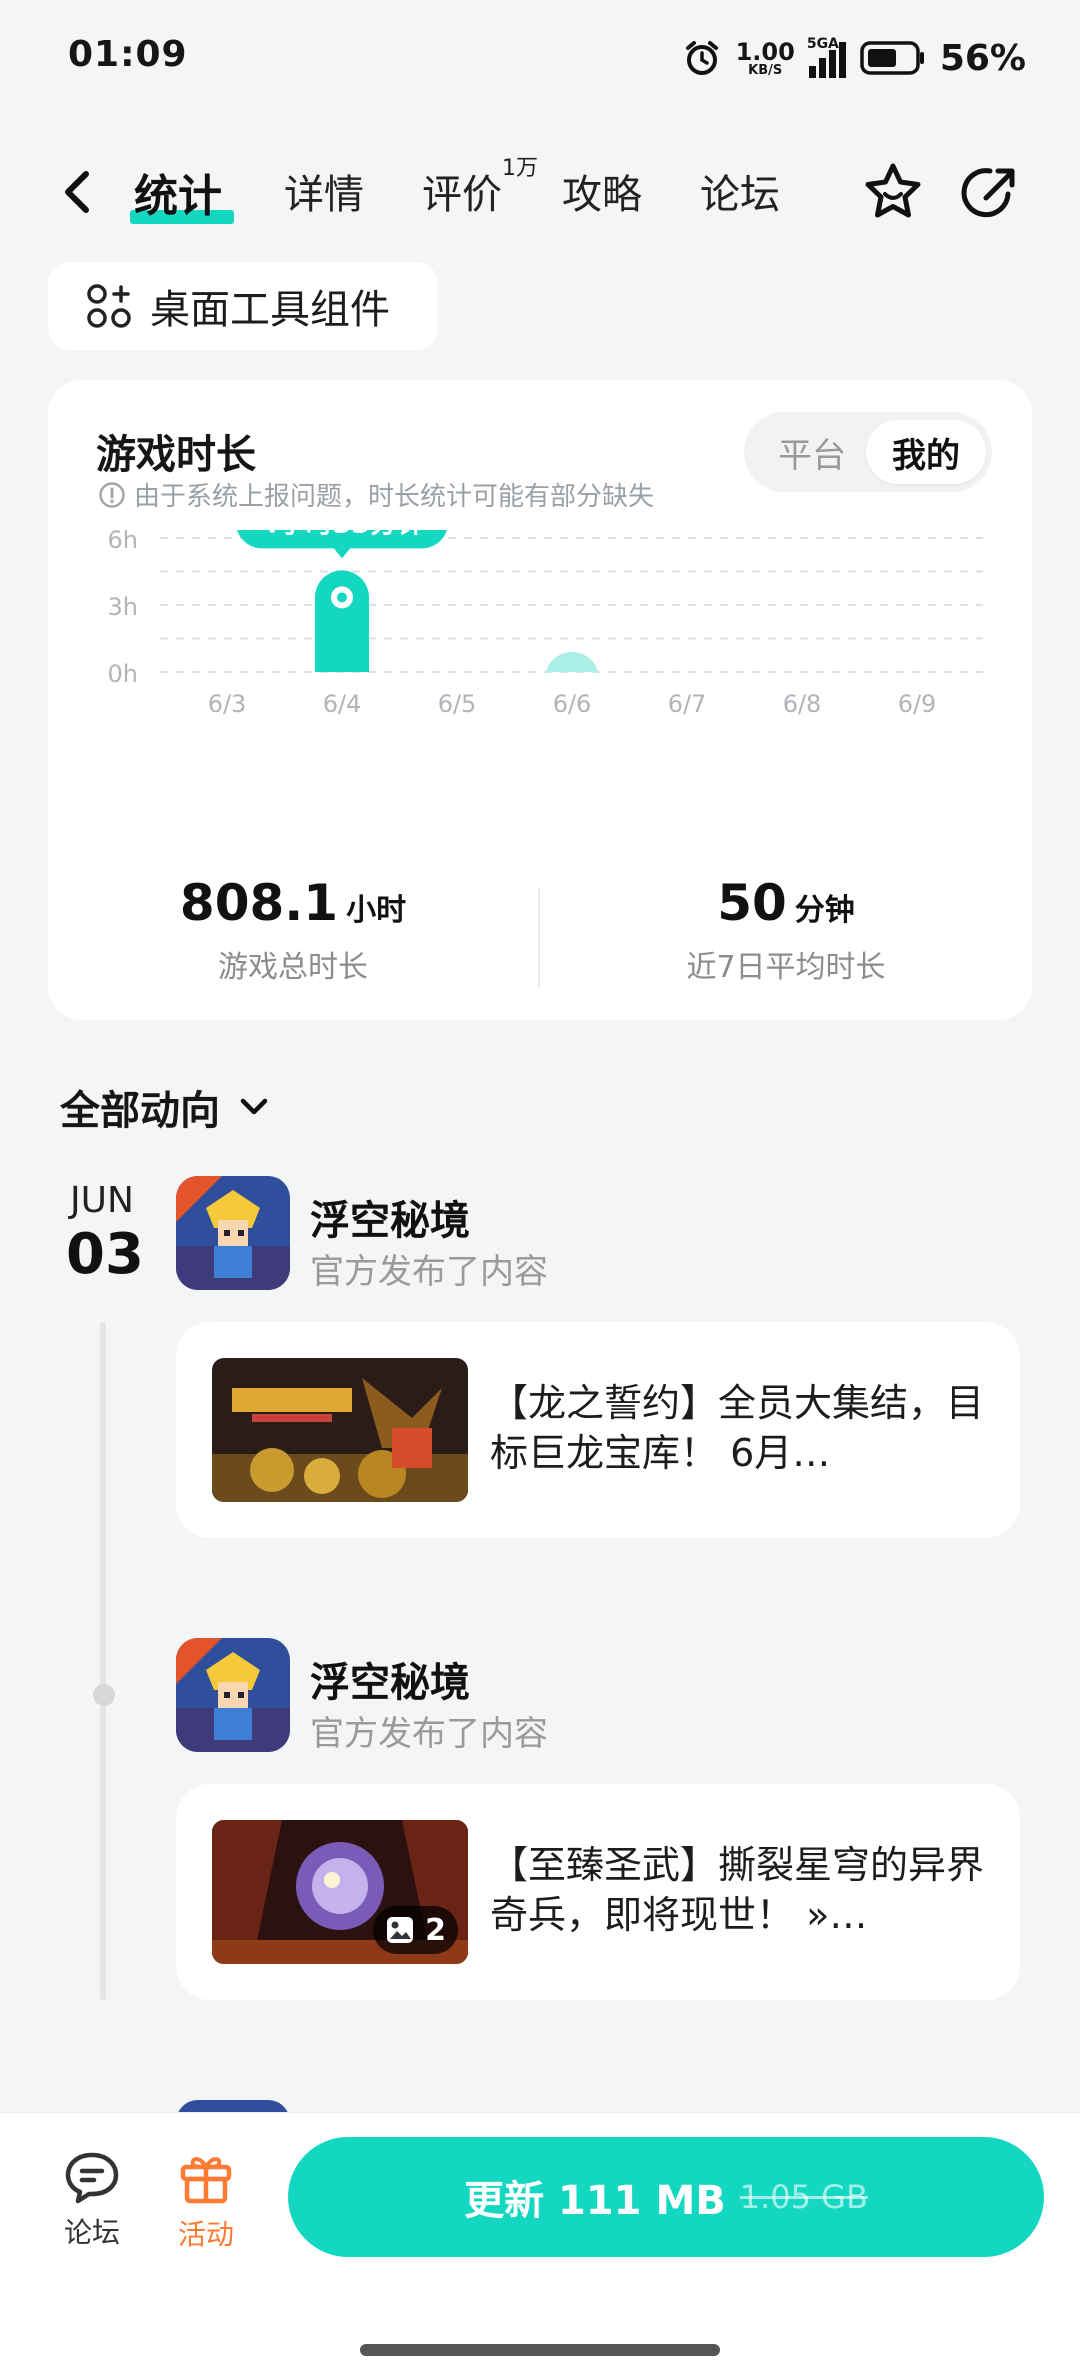 This screenshot has height=2376, width=1080. I want to click on tooltip-pointer, so click(342, 553).